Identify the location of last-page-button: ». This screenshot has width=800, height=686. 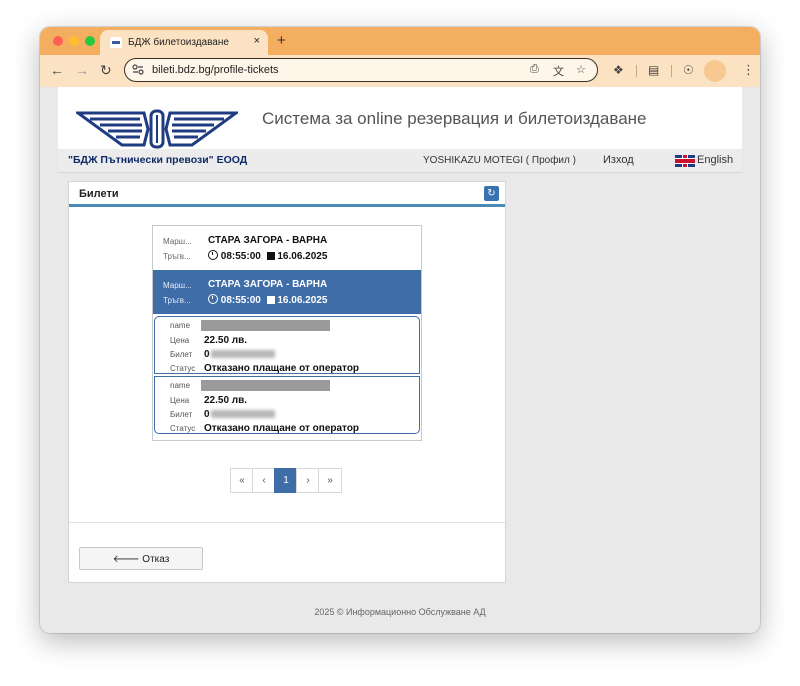
(330, 480).